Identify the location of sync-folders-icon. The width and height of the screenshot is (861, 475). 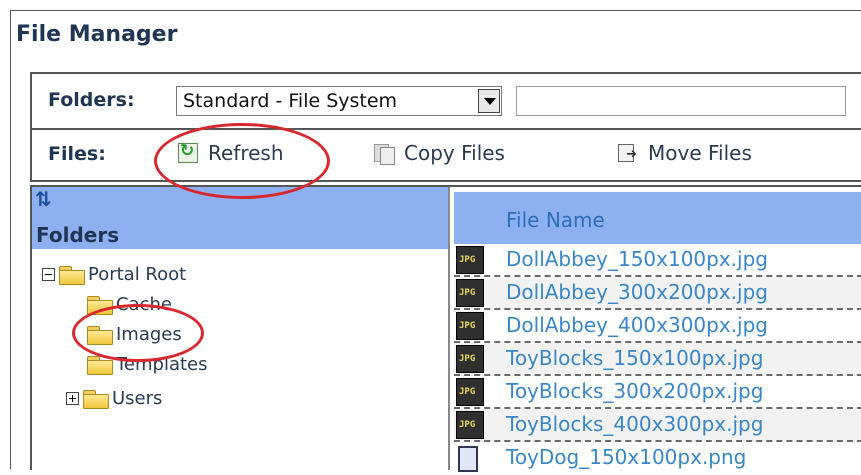
(46, 199).